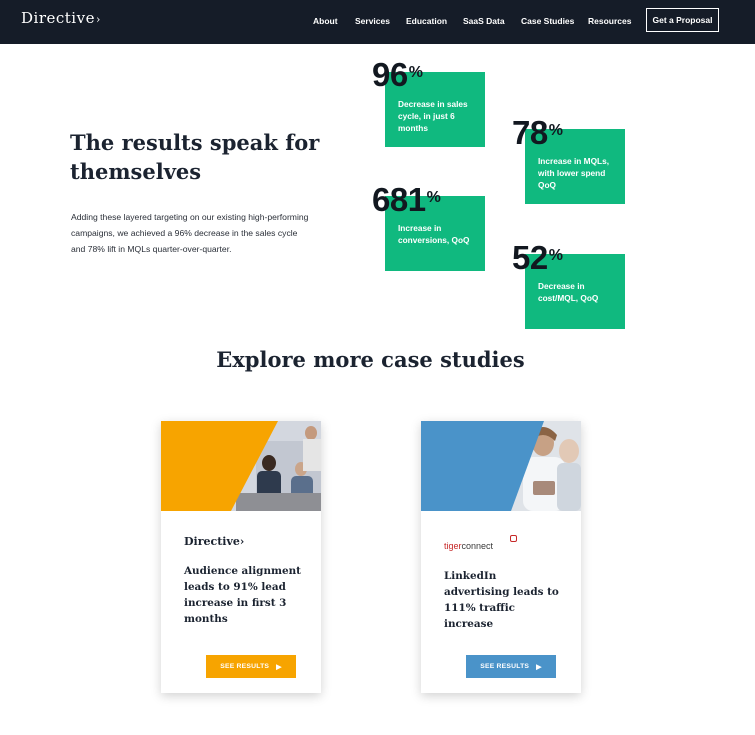 This screenshot has width=755, height=735. Describe the element at coordinates (537, 132) in the screenshot. I see `stat-number: 78%` at that location.